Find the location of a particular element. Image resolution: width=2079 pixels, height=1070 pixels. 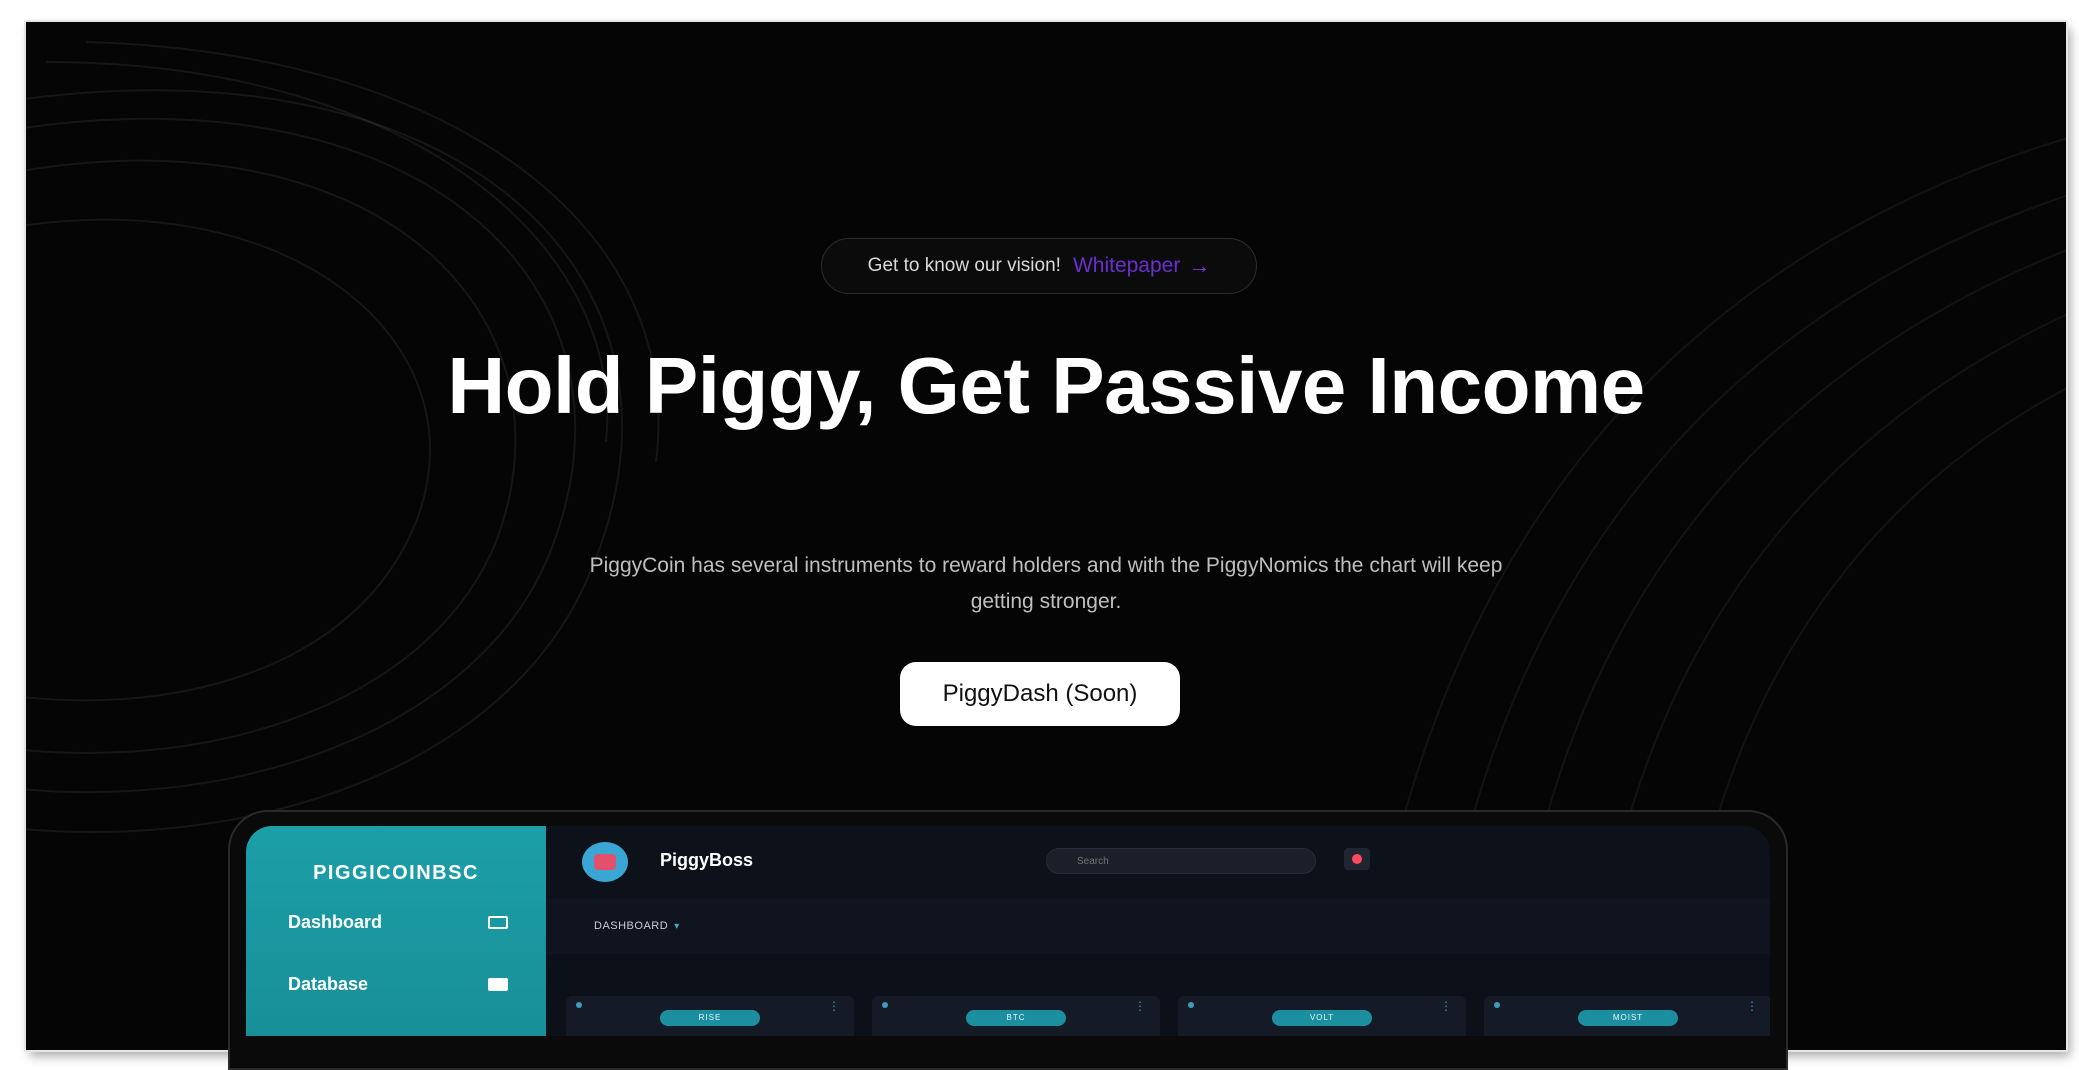

brand-logo: PIGGICOINBSC is located at coordinates (396, 873).